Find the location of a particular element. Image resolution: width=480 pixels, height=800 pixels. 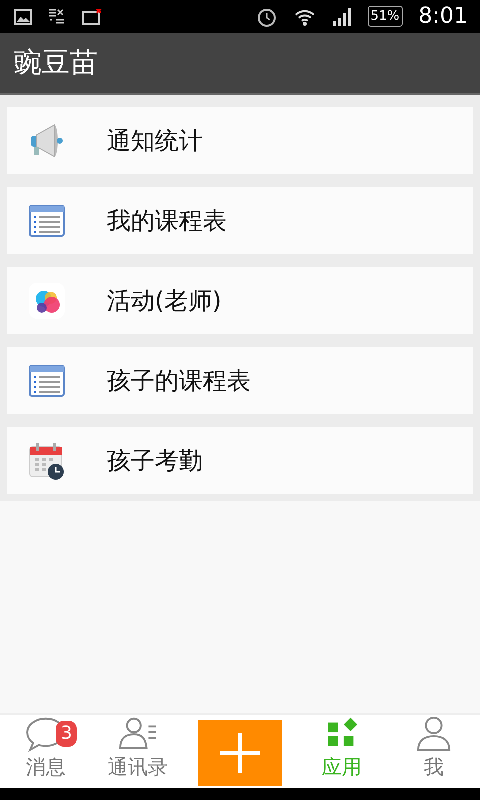

notes-icon is located at coordinates (57, 17).